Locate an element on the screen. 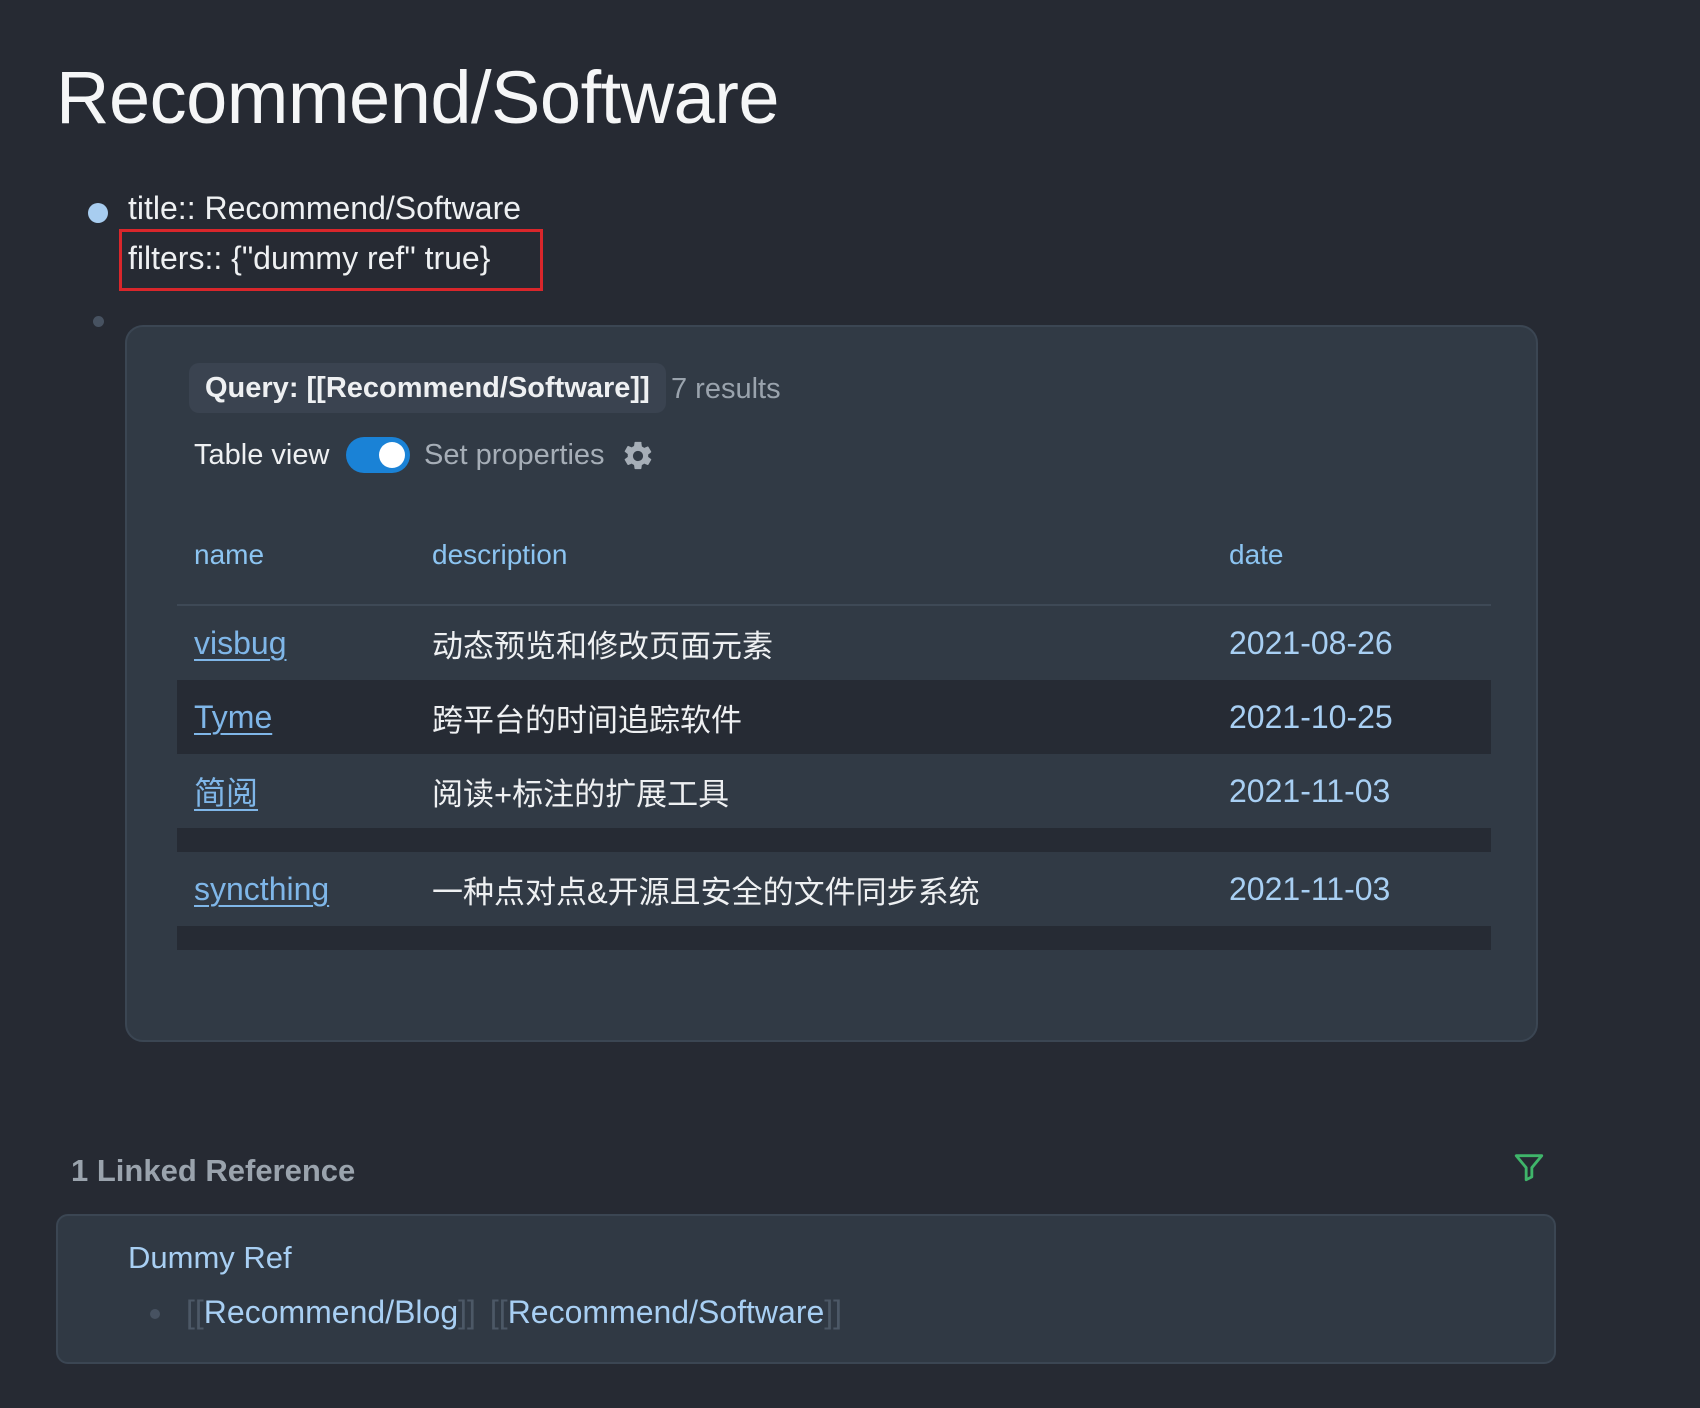  set-properties-button: Set properties is located at coordinates (514, 455).